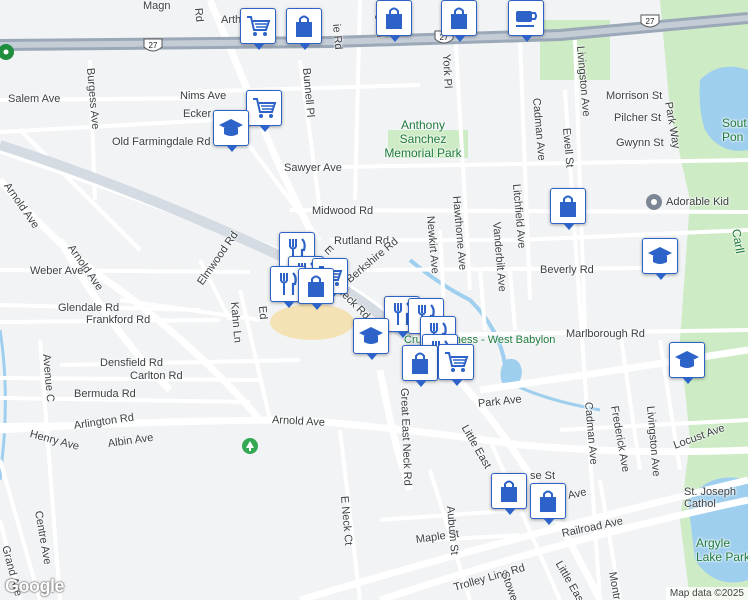  Describe the element at coordinates (250, 446) in the screenshot. I see `park-tree-icon` at that location.